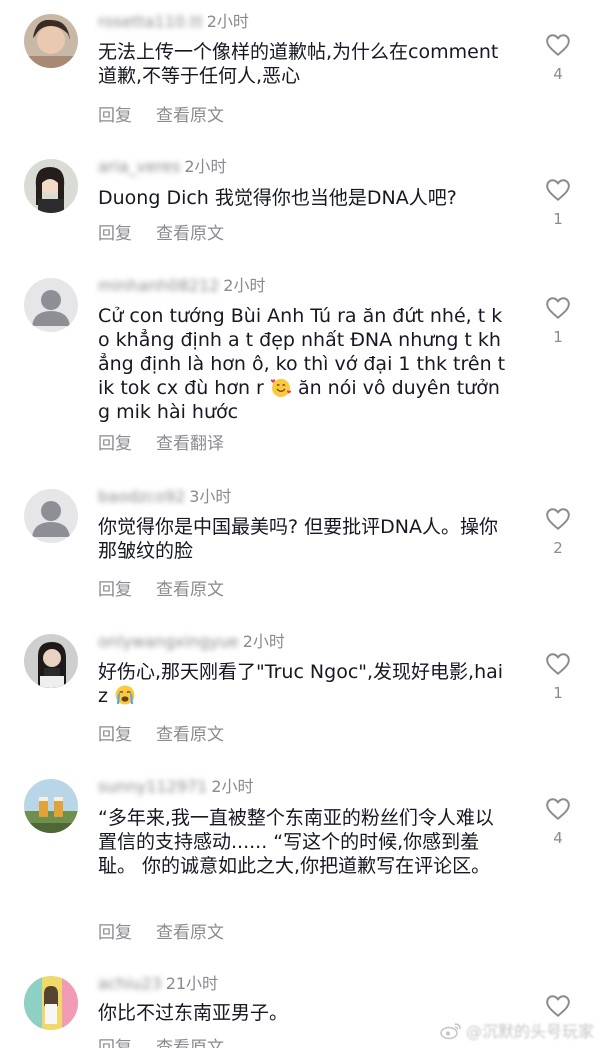 The height and width of the screenshot is (1048, 600). I want to click on username: sunny112971, so click(152, 786).